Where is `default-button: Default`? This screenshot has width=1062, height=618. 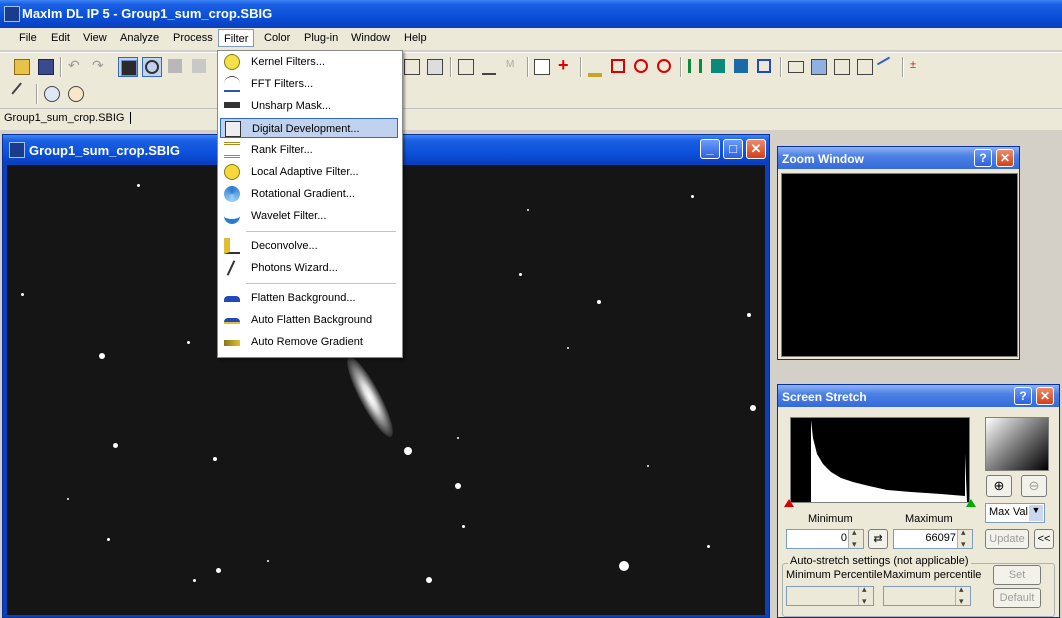 default-button: Default is located at coordinates (1017, 598).